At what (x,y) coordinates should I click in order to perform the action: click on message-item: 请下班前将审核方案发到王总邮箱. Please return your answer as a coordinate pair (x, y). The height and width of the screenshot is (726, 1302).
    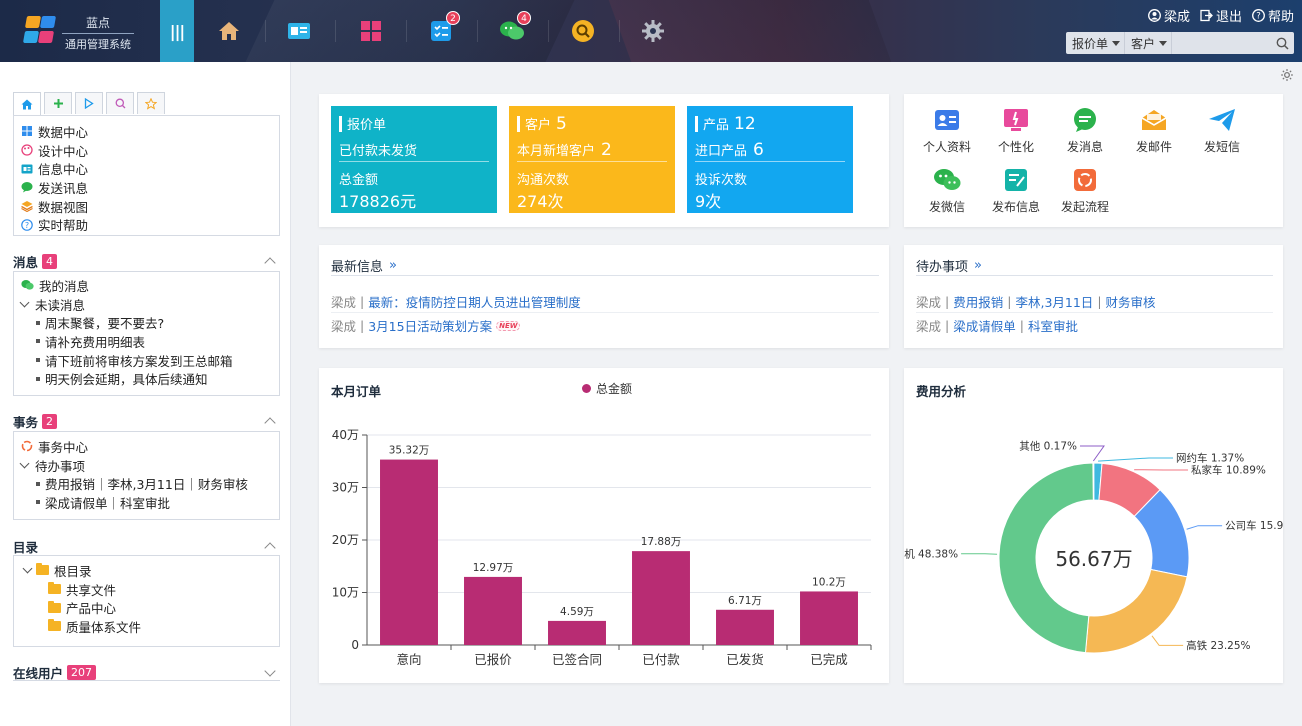
    Looking at the image, I should click on (146, 360).